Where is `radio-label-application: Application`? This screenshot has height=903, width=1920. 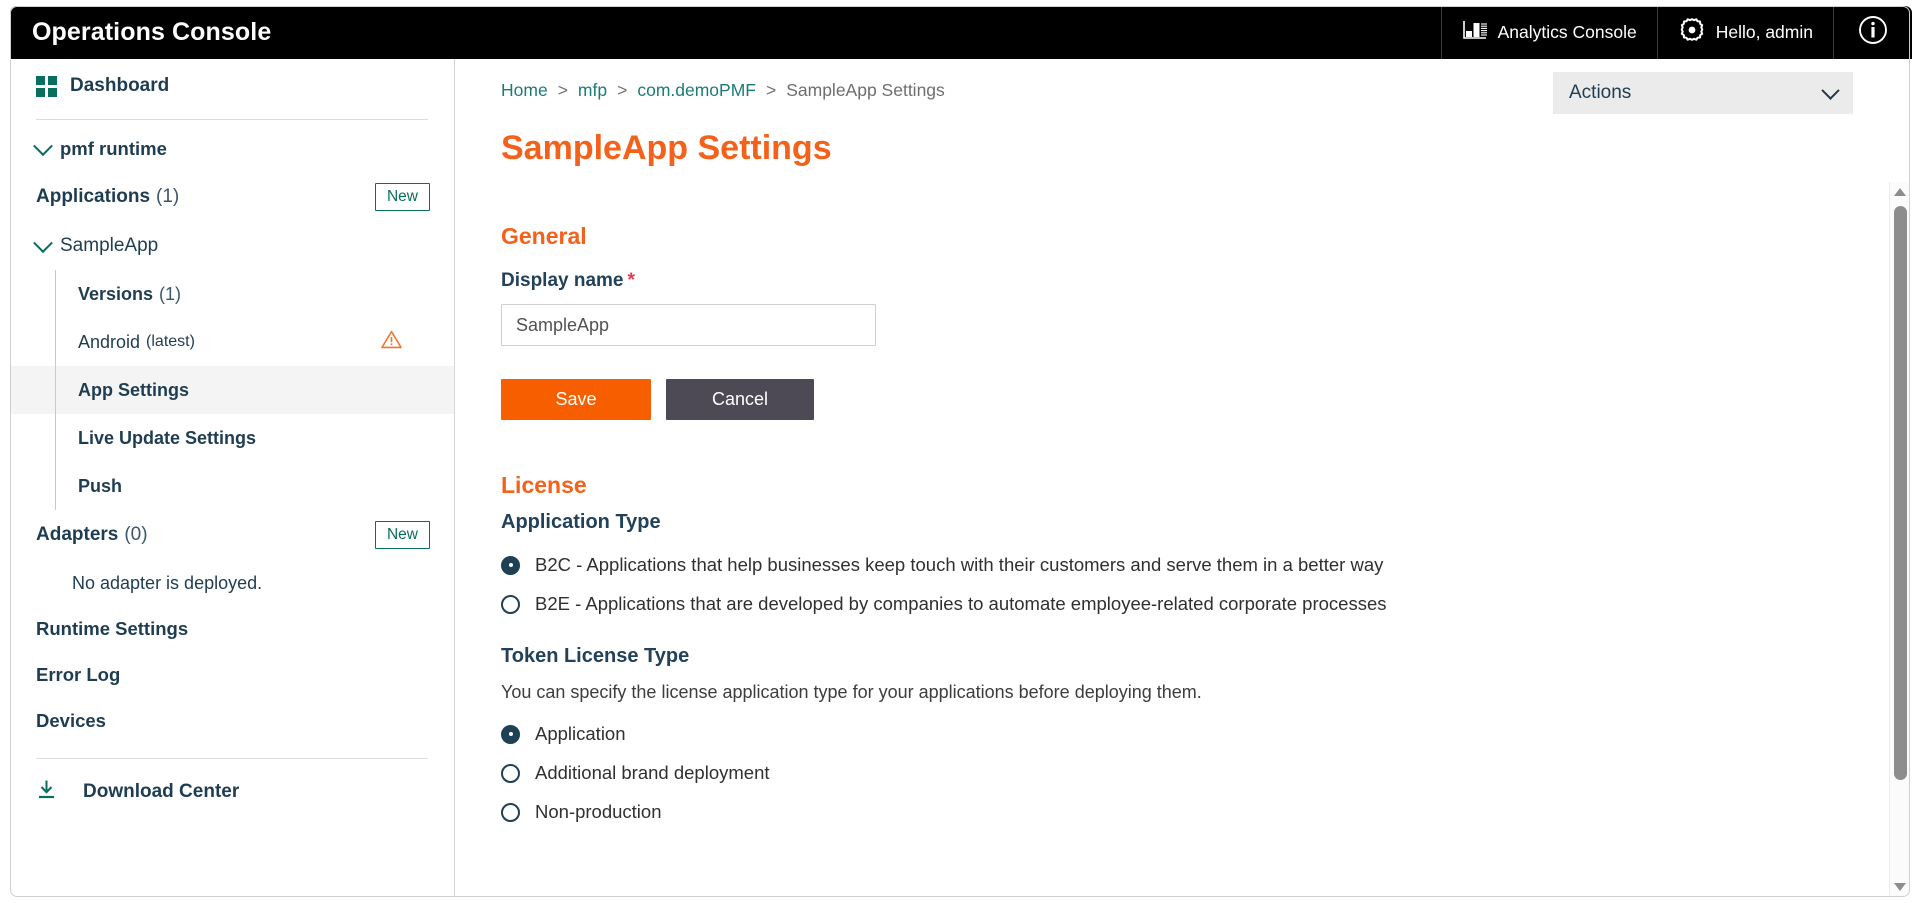
radio-label-application: Application is located at coordinates (580, 733).